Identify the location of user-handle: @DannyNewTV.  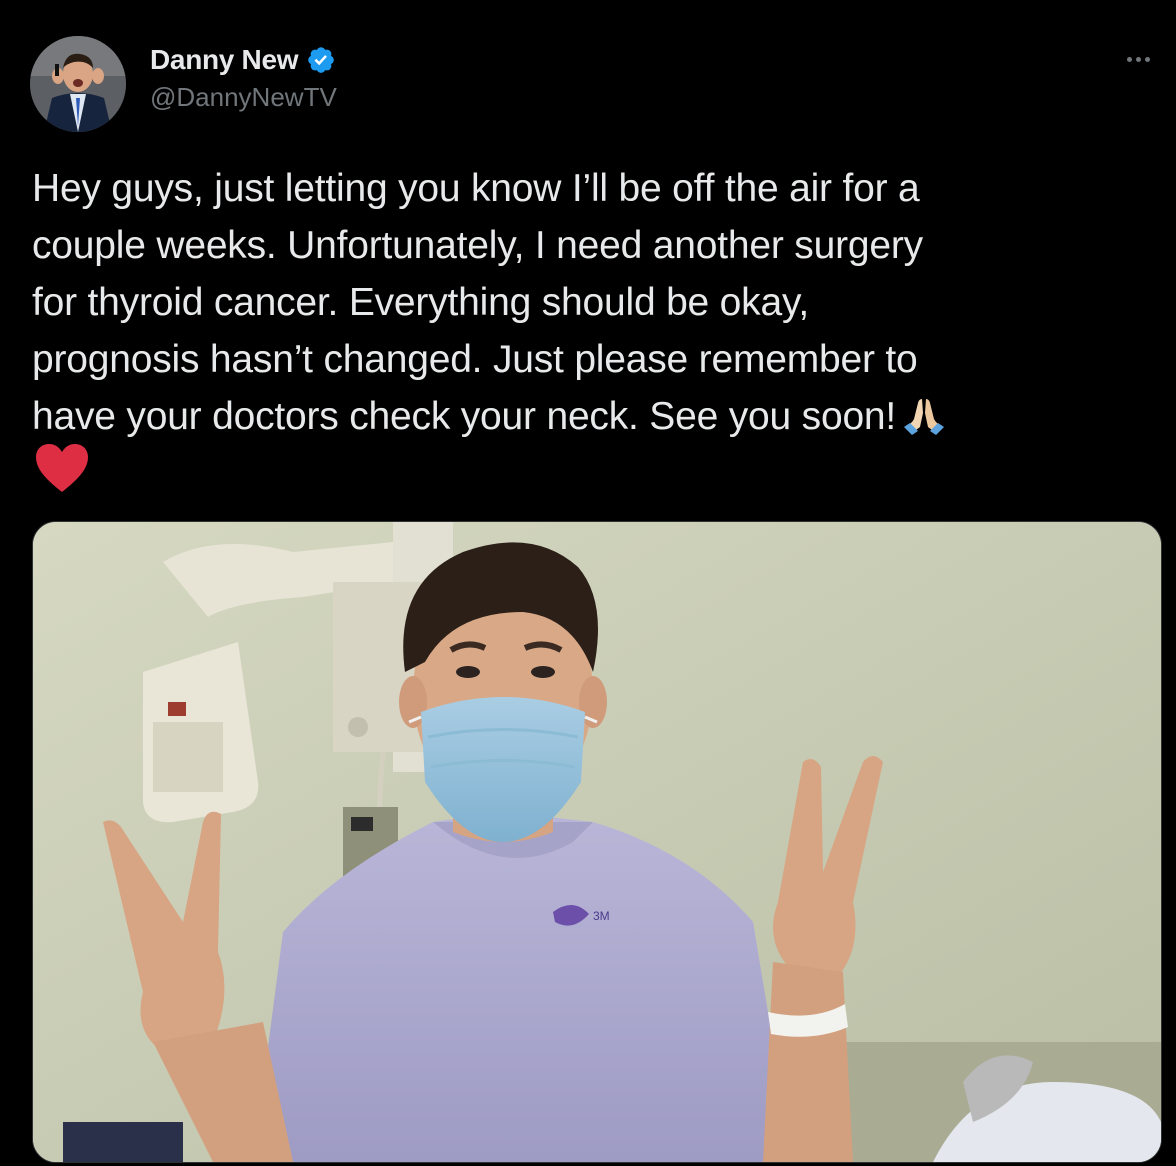
(243, 97).